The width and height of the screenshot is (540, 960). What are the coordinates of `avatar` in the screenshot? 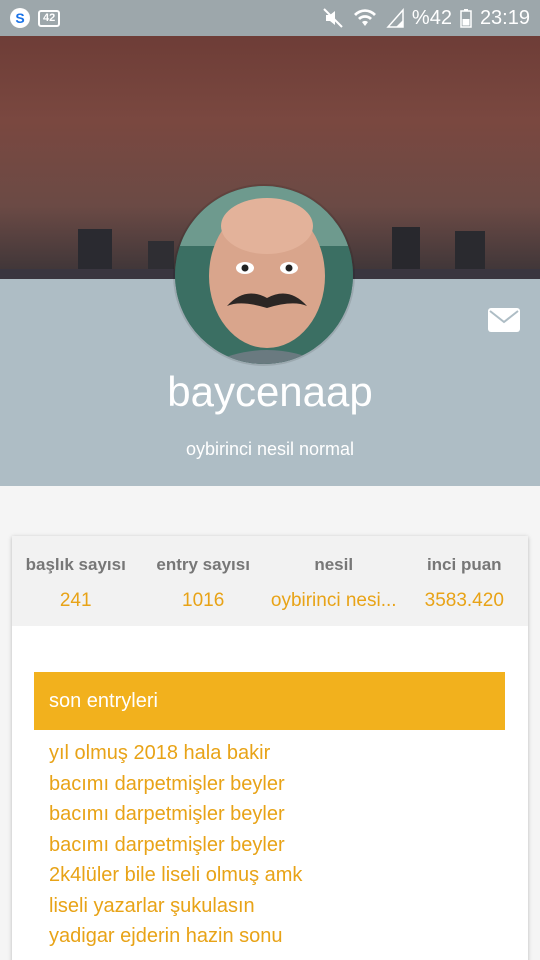 It's located at (264, 275).